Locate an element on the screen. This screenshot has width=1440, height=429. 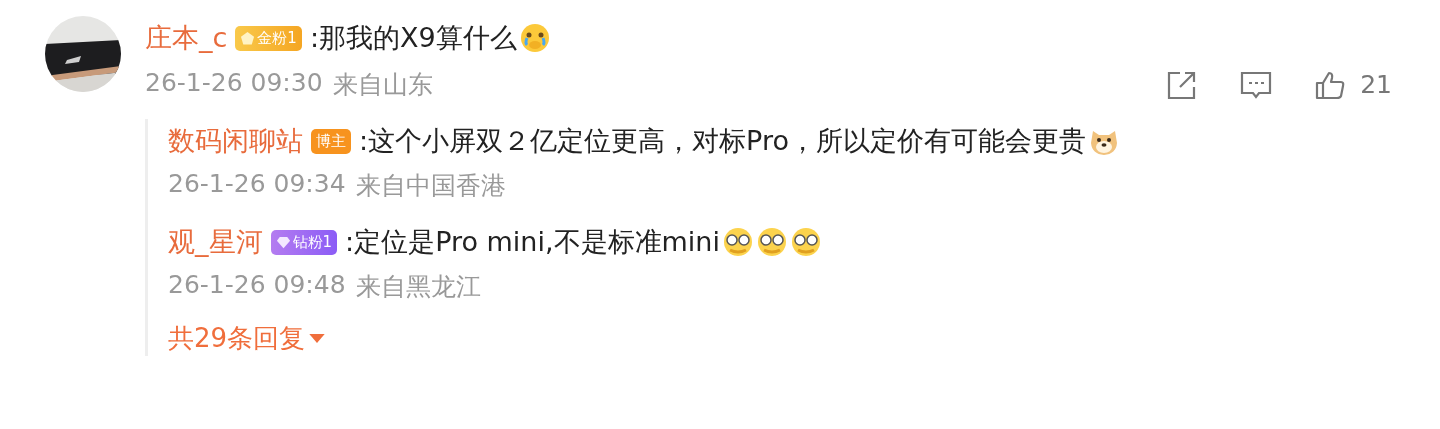
location-text: 来自山东 is located at coordinates (382, 85).